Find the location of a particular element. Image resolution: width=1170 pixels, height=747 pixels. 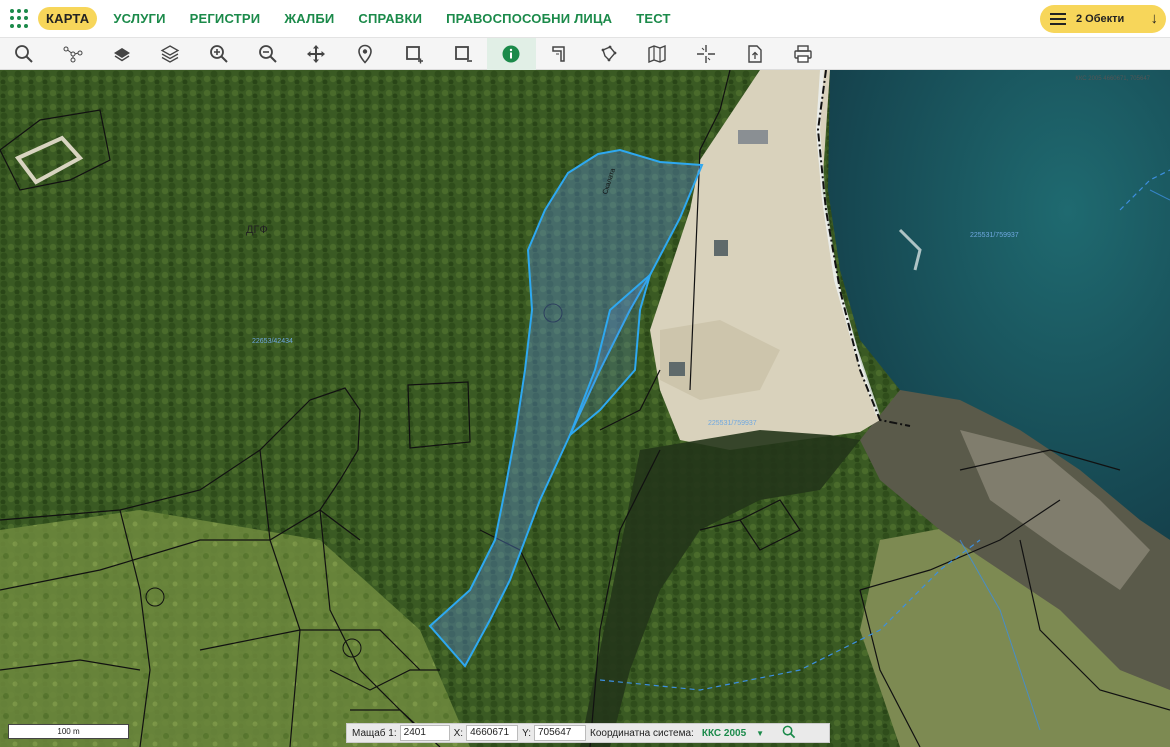

crosshair-icon is located at coordinates (706, 54).